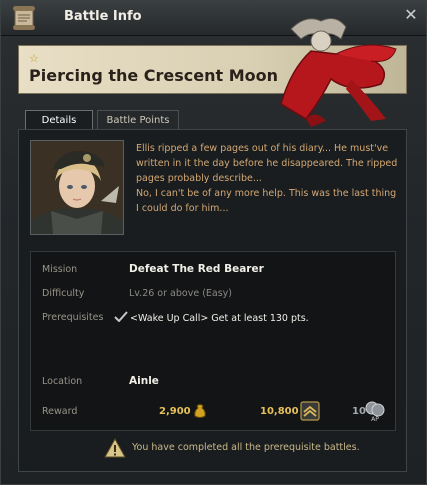 This screenshot has height=485, width=427. Describe the element at coordinates (154, 75) in the screenshot. I see `battle-title: Piercing the Crescent Moon` at that location.